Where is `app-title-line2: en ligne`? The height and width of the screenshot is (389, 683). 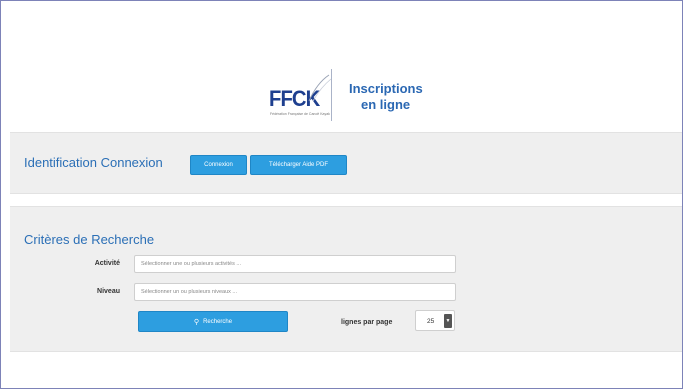
app-title-line2: en ligne is located at coordinates (386, 104).